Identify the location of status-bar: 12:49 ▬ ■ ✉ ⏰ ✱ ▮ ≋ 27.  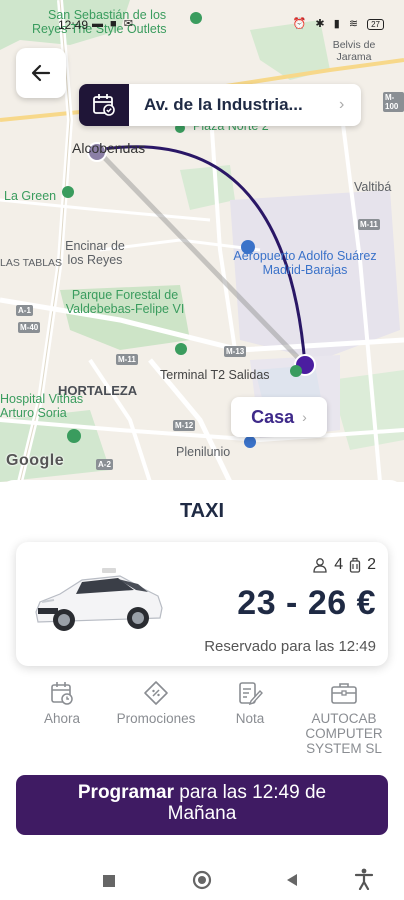
(202, 25).